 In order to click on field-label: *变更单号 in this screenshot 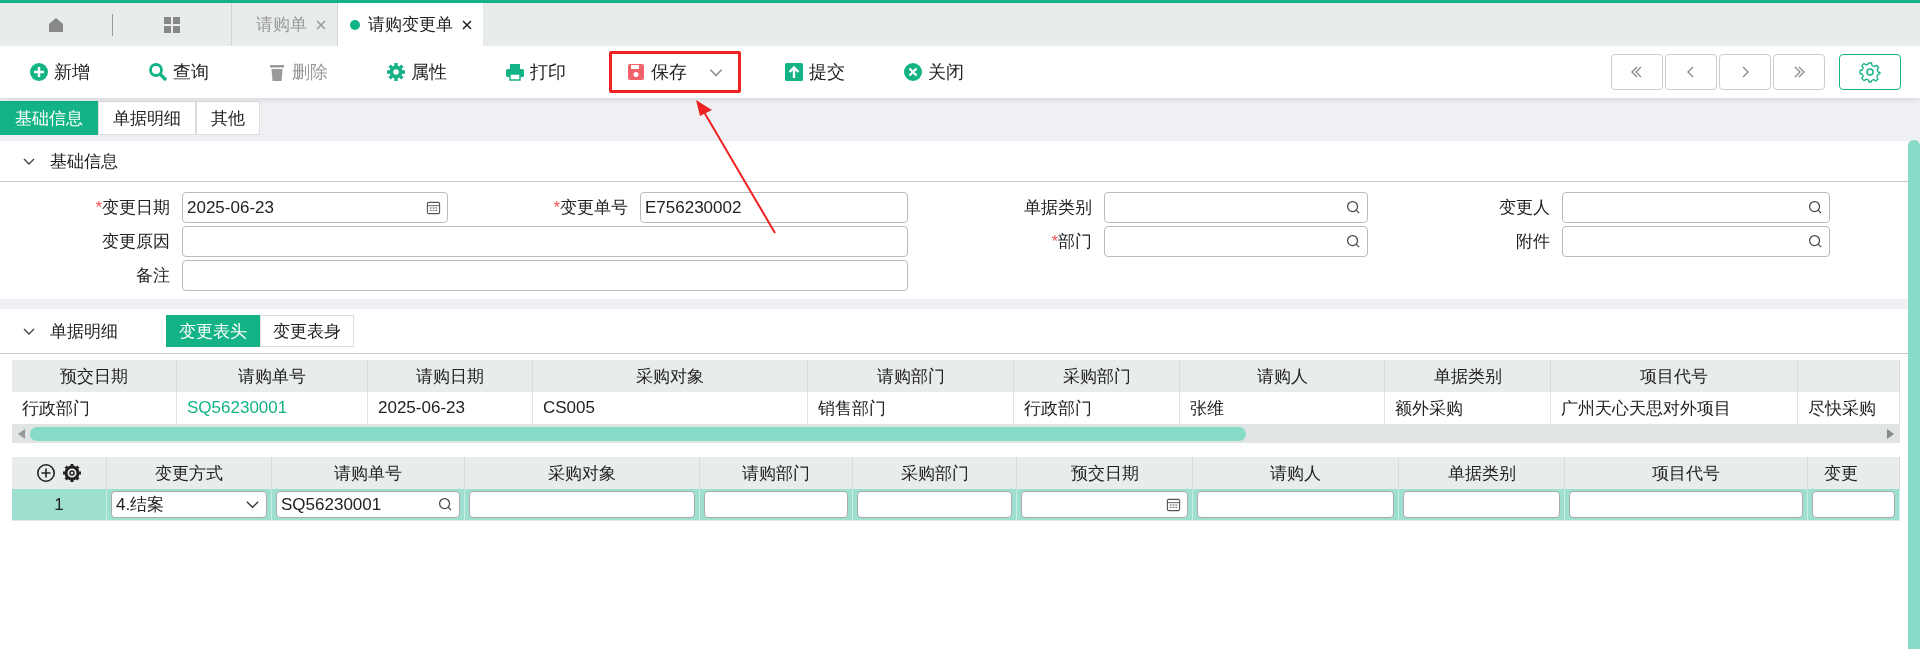, I will do `click(590, 208)`.